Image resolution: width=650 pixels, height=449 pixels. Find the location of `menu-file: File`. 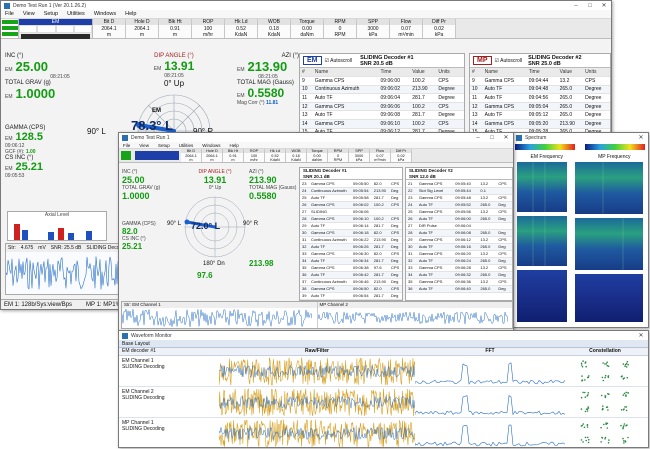

menu-file: File is located at coordinates (9, 14).